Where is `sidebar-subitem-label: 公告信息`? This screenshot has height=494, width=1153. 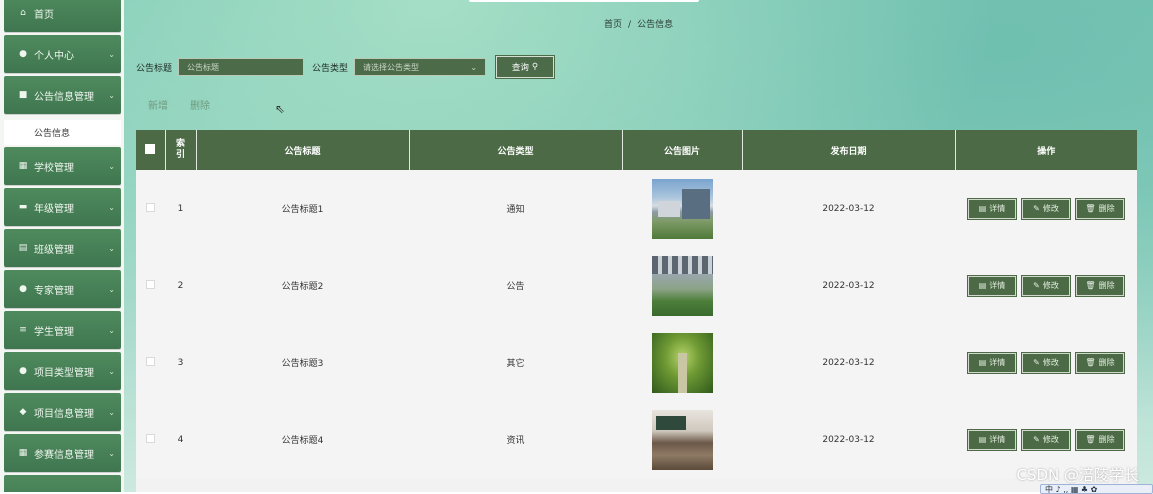
sidebar-subitem-label: 公告信息 is located at coordinates (52, 134).